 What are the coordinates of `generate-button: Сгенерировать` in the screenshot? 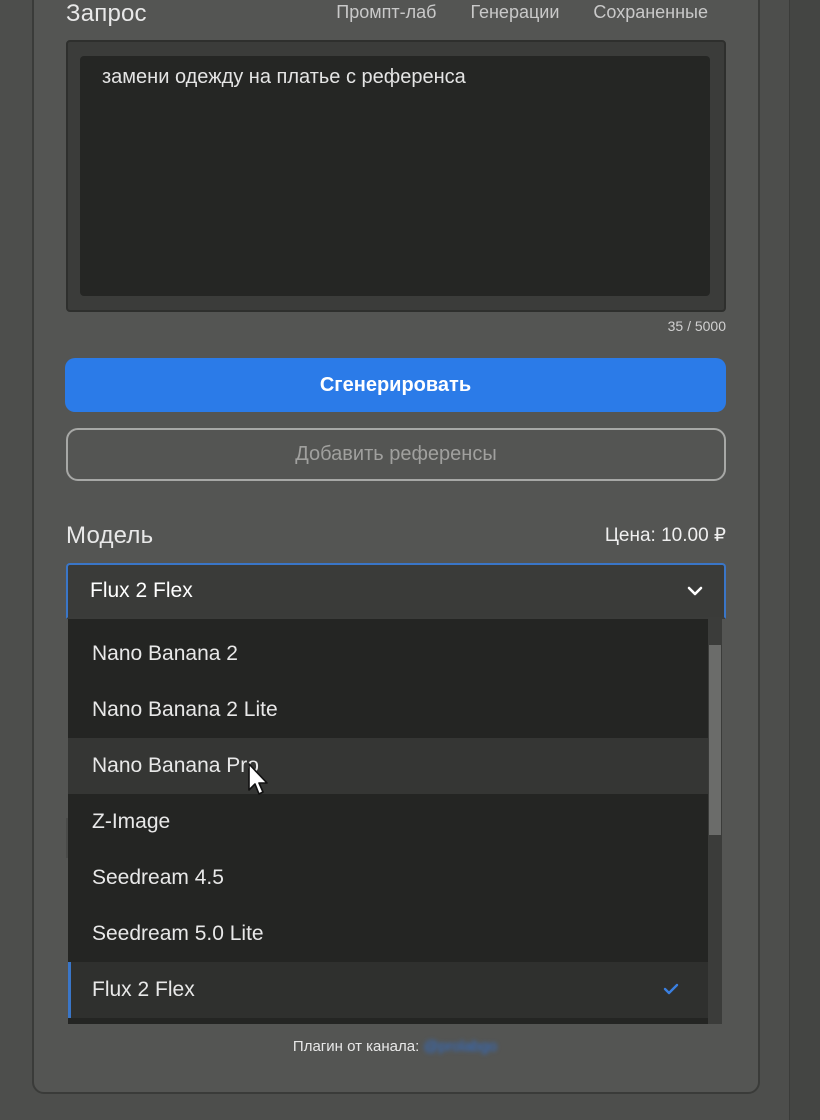 It's located at (395, 385).